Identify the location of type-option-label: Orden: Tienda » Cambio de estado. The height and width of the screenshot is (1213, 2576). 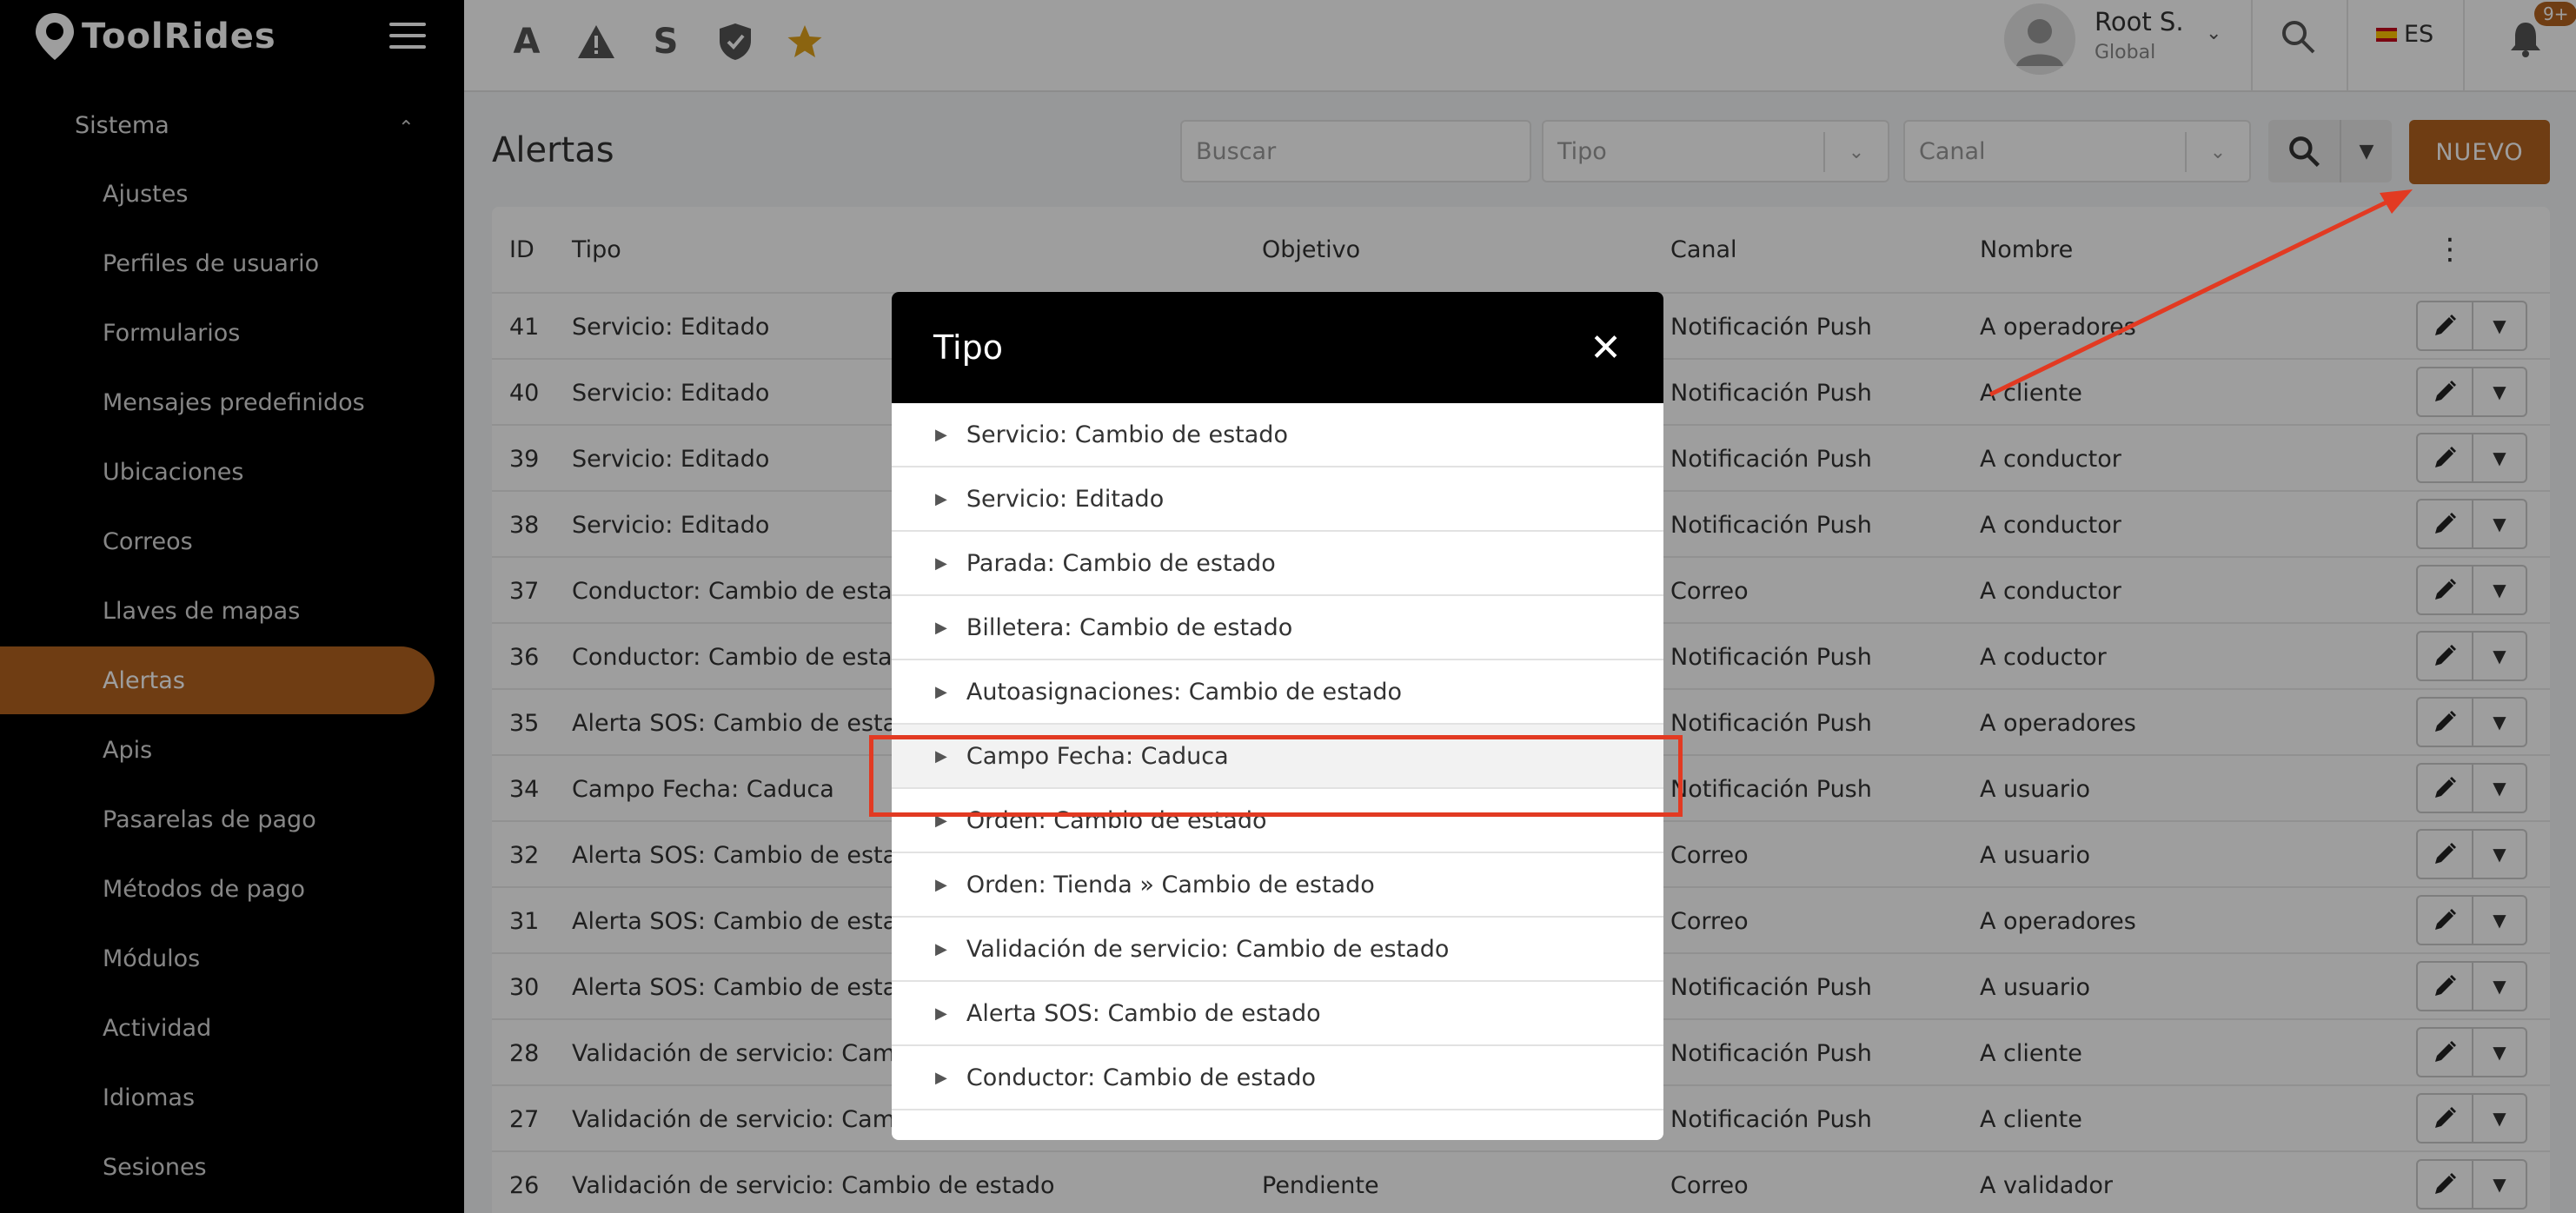
(1170, 884).